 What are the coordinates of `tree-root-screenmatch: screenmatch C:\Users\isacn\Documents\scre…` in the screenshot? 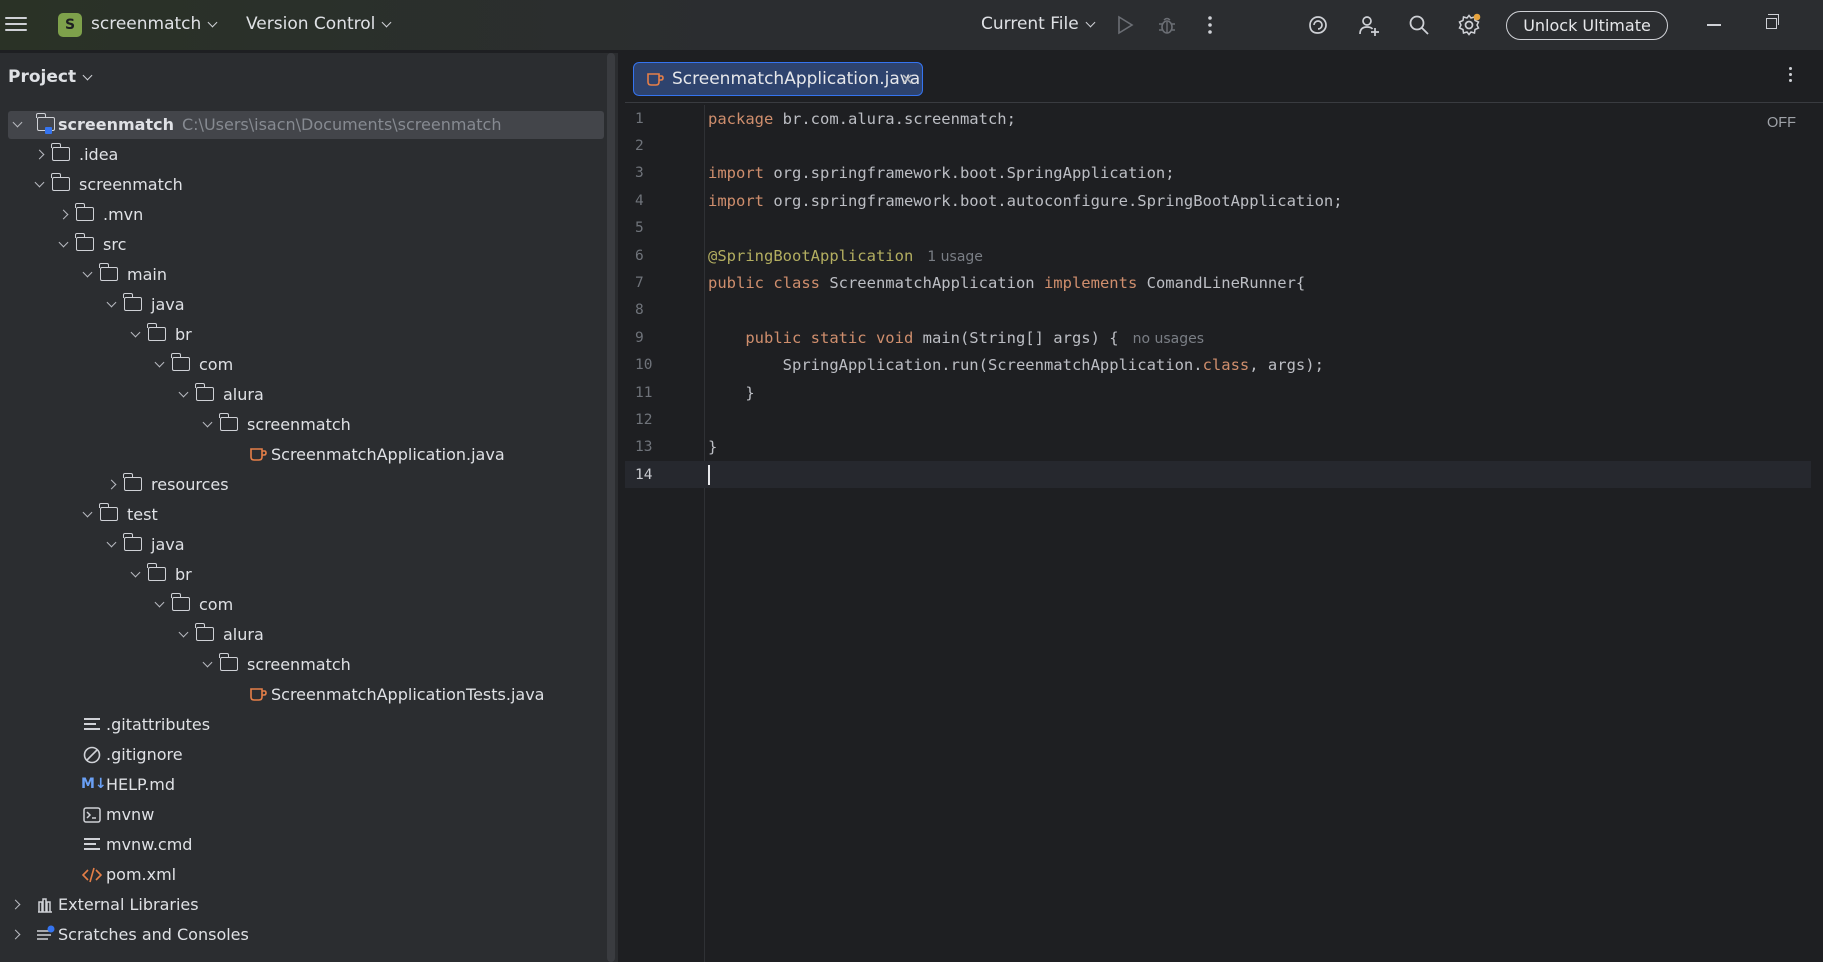 It's located at (306, 125).